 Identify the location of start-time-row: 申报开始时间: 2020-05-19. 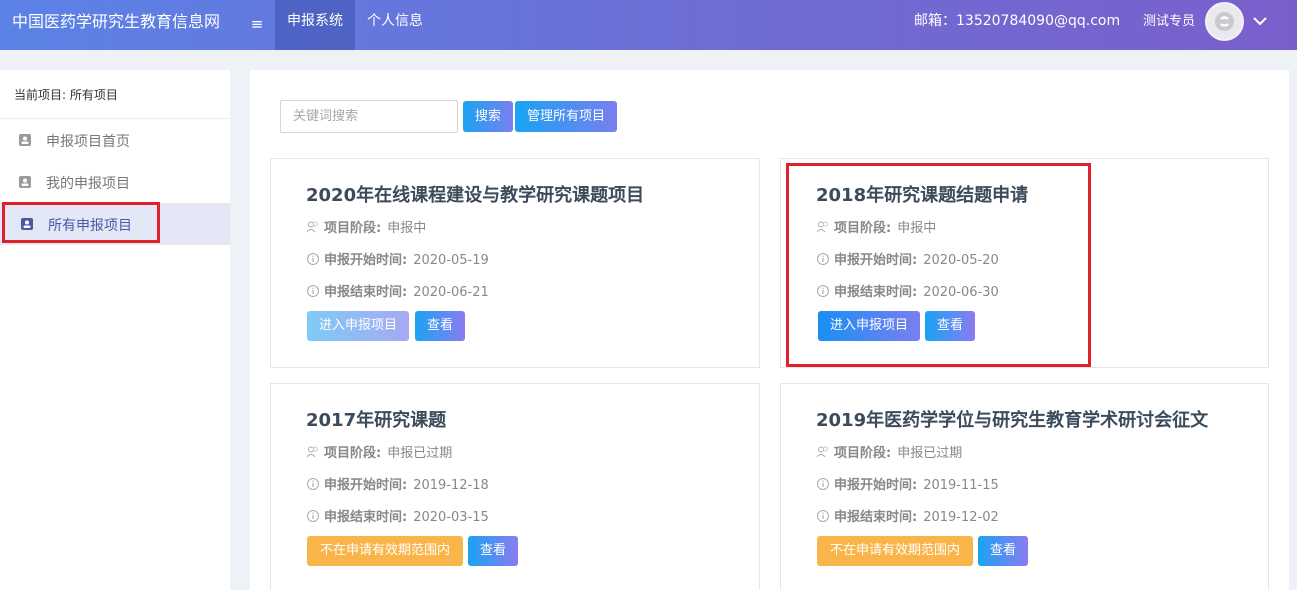
(397, 258).